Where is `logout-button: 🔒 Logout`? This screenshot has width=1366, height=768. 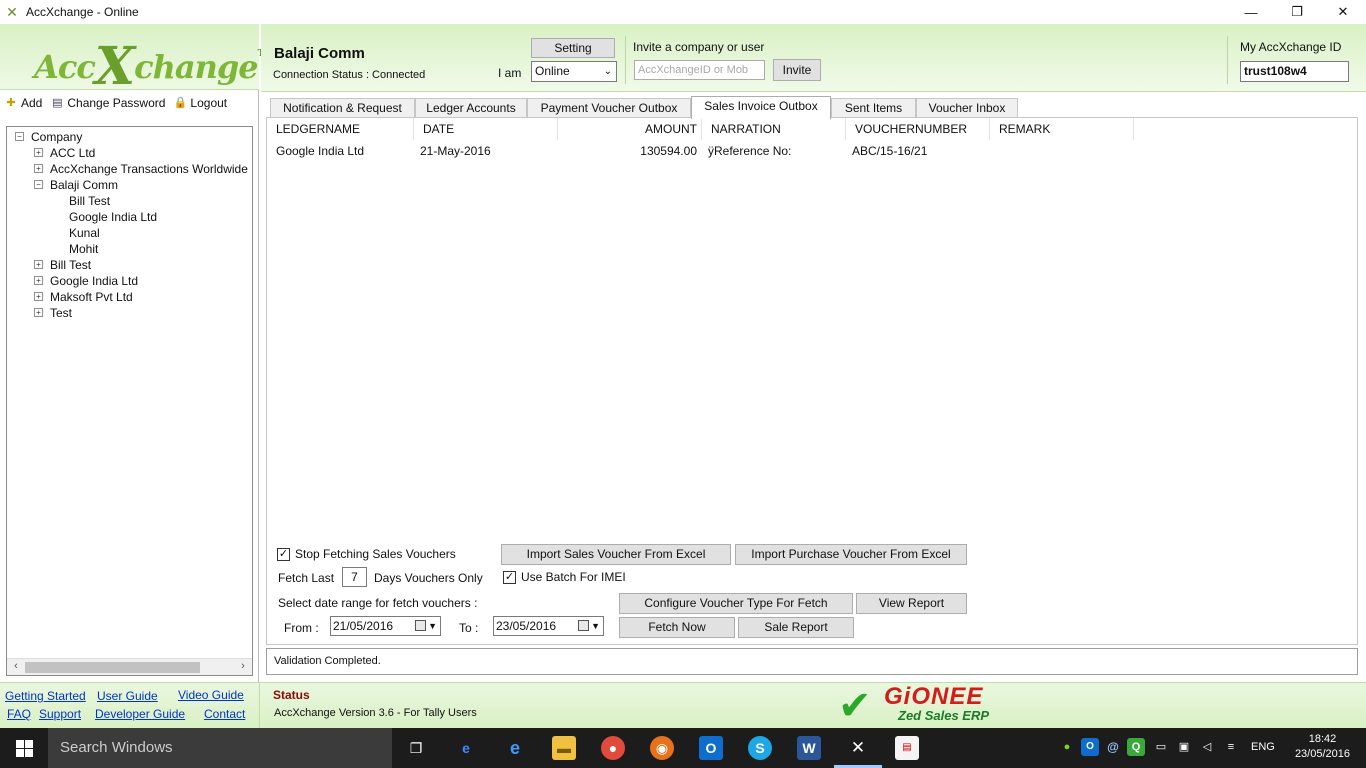
logout-button: 🔒 Logout is located at coordinates (200, 103).